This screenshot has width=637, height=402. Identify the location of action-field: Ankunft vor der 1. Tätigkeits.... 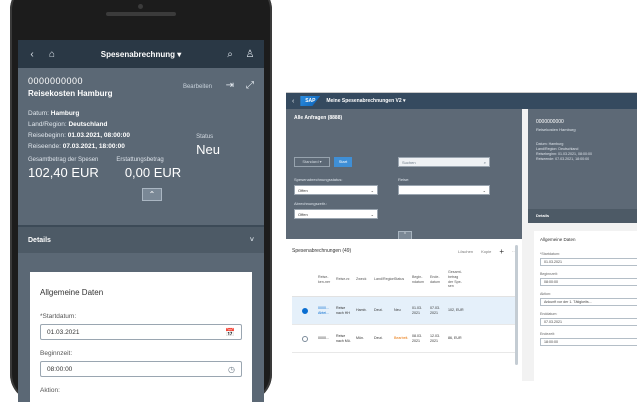
(588, 302).